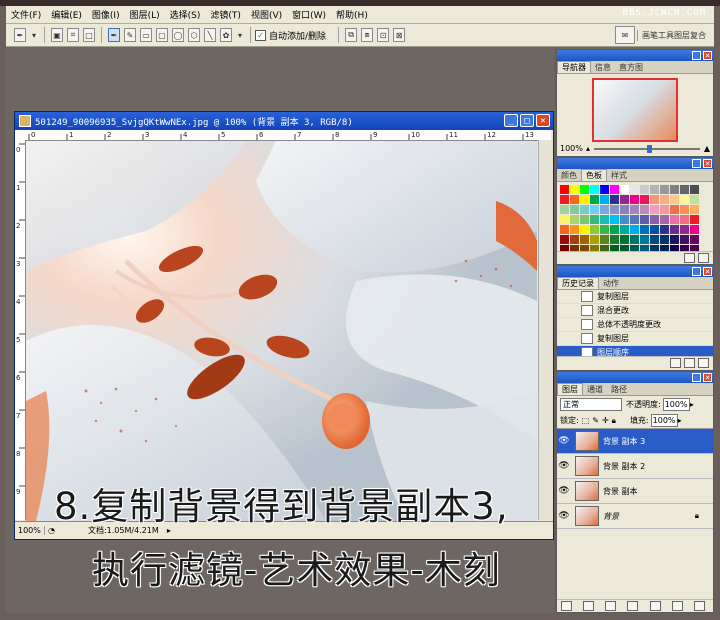  I want to click on opacity-input: 100%, so click(676, 404).